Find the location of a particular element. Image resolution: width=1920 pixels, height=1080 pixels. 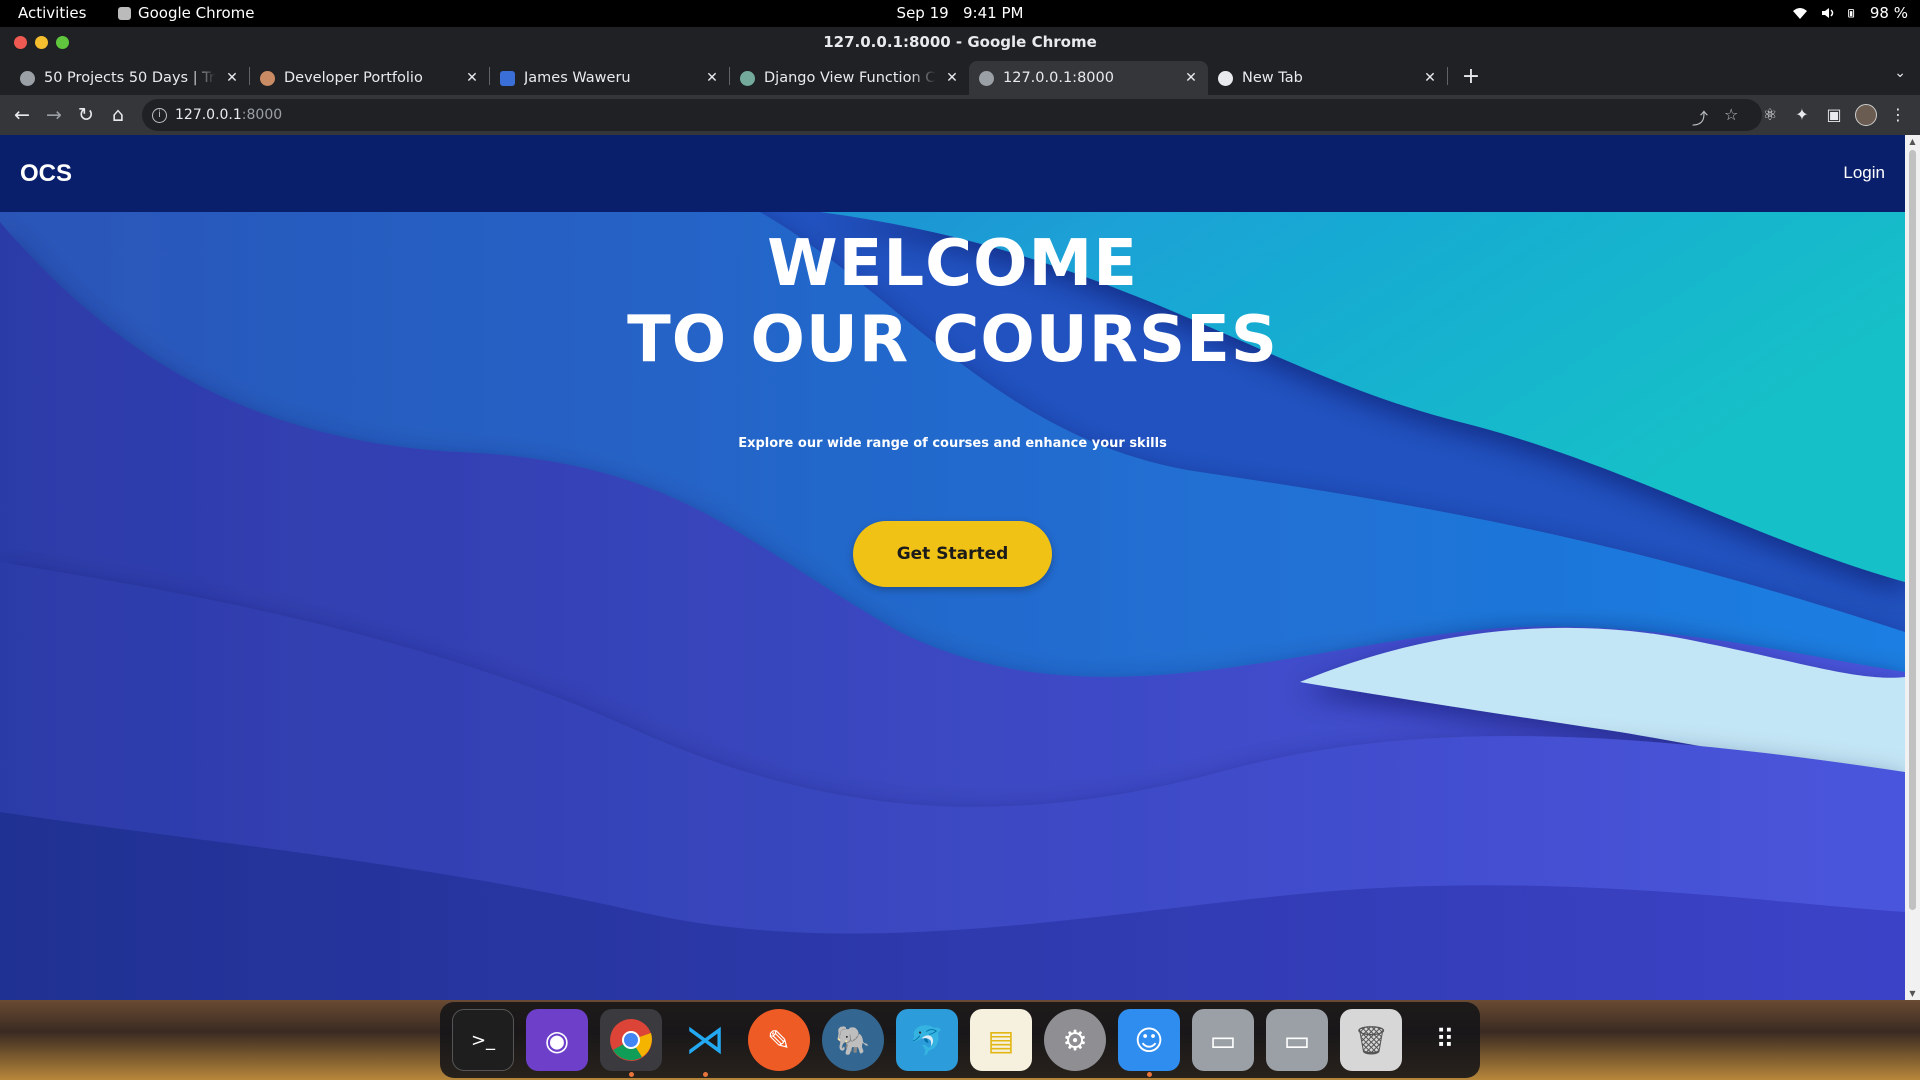

battery-icon is located at coordinates (1851, 13).